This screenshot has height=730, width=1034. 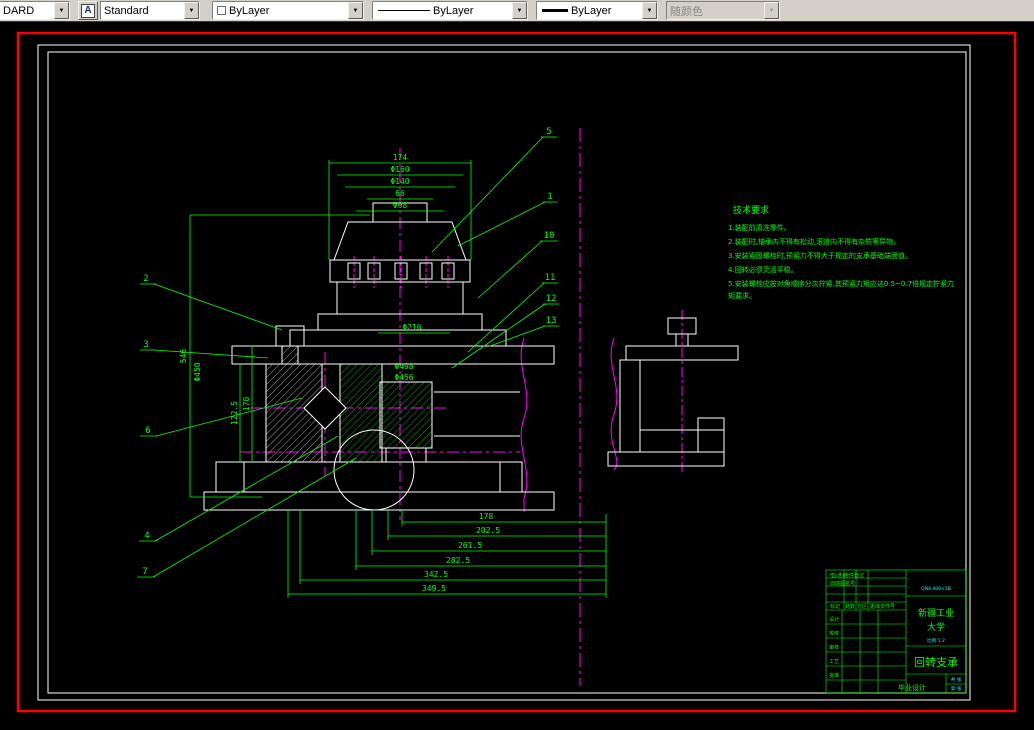 What do you see at coordinates (834, 633) in the screenshot?
I see `tb-label: 校核` at bounding box center [834, 633].